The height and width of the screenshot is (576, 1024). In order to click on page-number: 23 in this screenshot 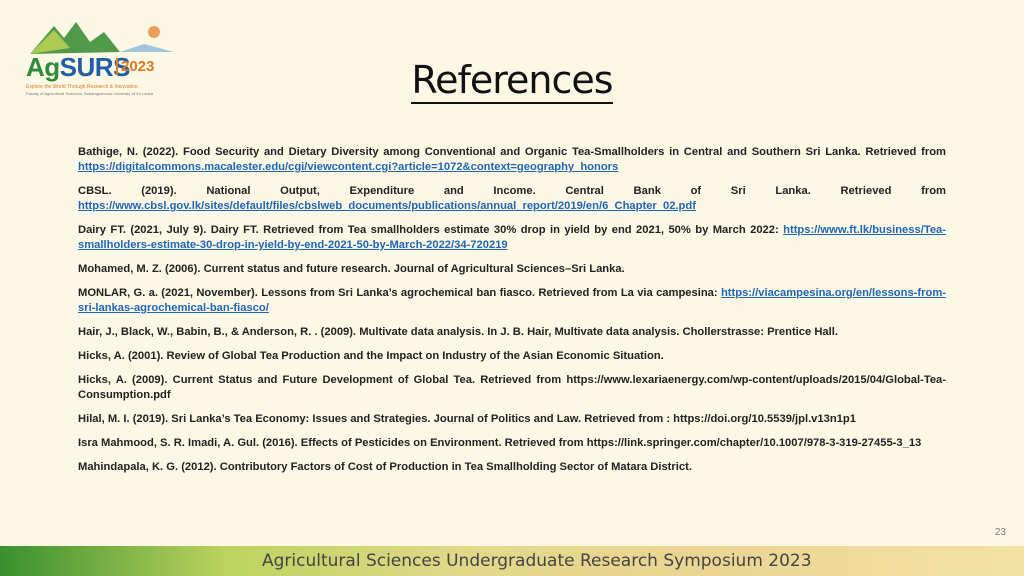, I will do `click(1000, 532)`.